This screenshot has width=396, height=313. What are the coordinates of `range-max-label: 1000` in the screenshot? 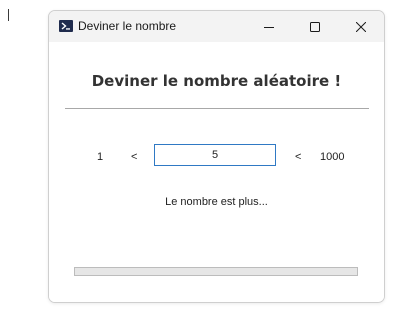 It's located at (332, 157).